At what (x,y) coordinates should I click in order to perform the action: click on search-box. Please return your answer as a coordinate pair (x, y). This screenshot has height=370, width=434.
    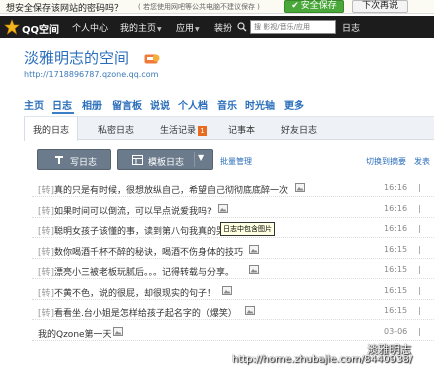
    Looking at the image, I should click on (293, 27).